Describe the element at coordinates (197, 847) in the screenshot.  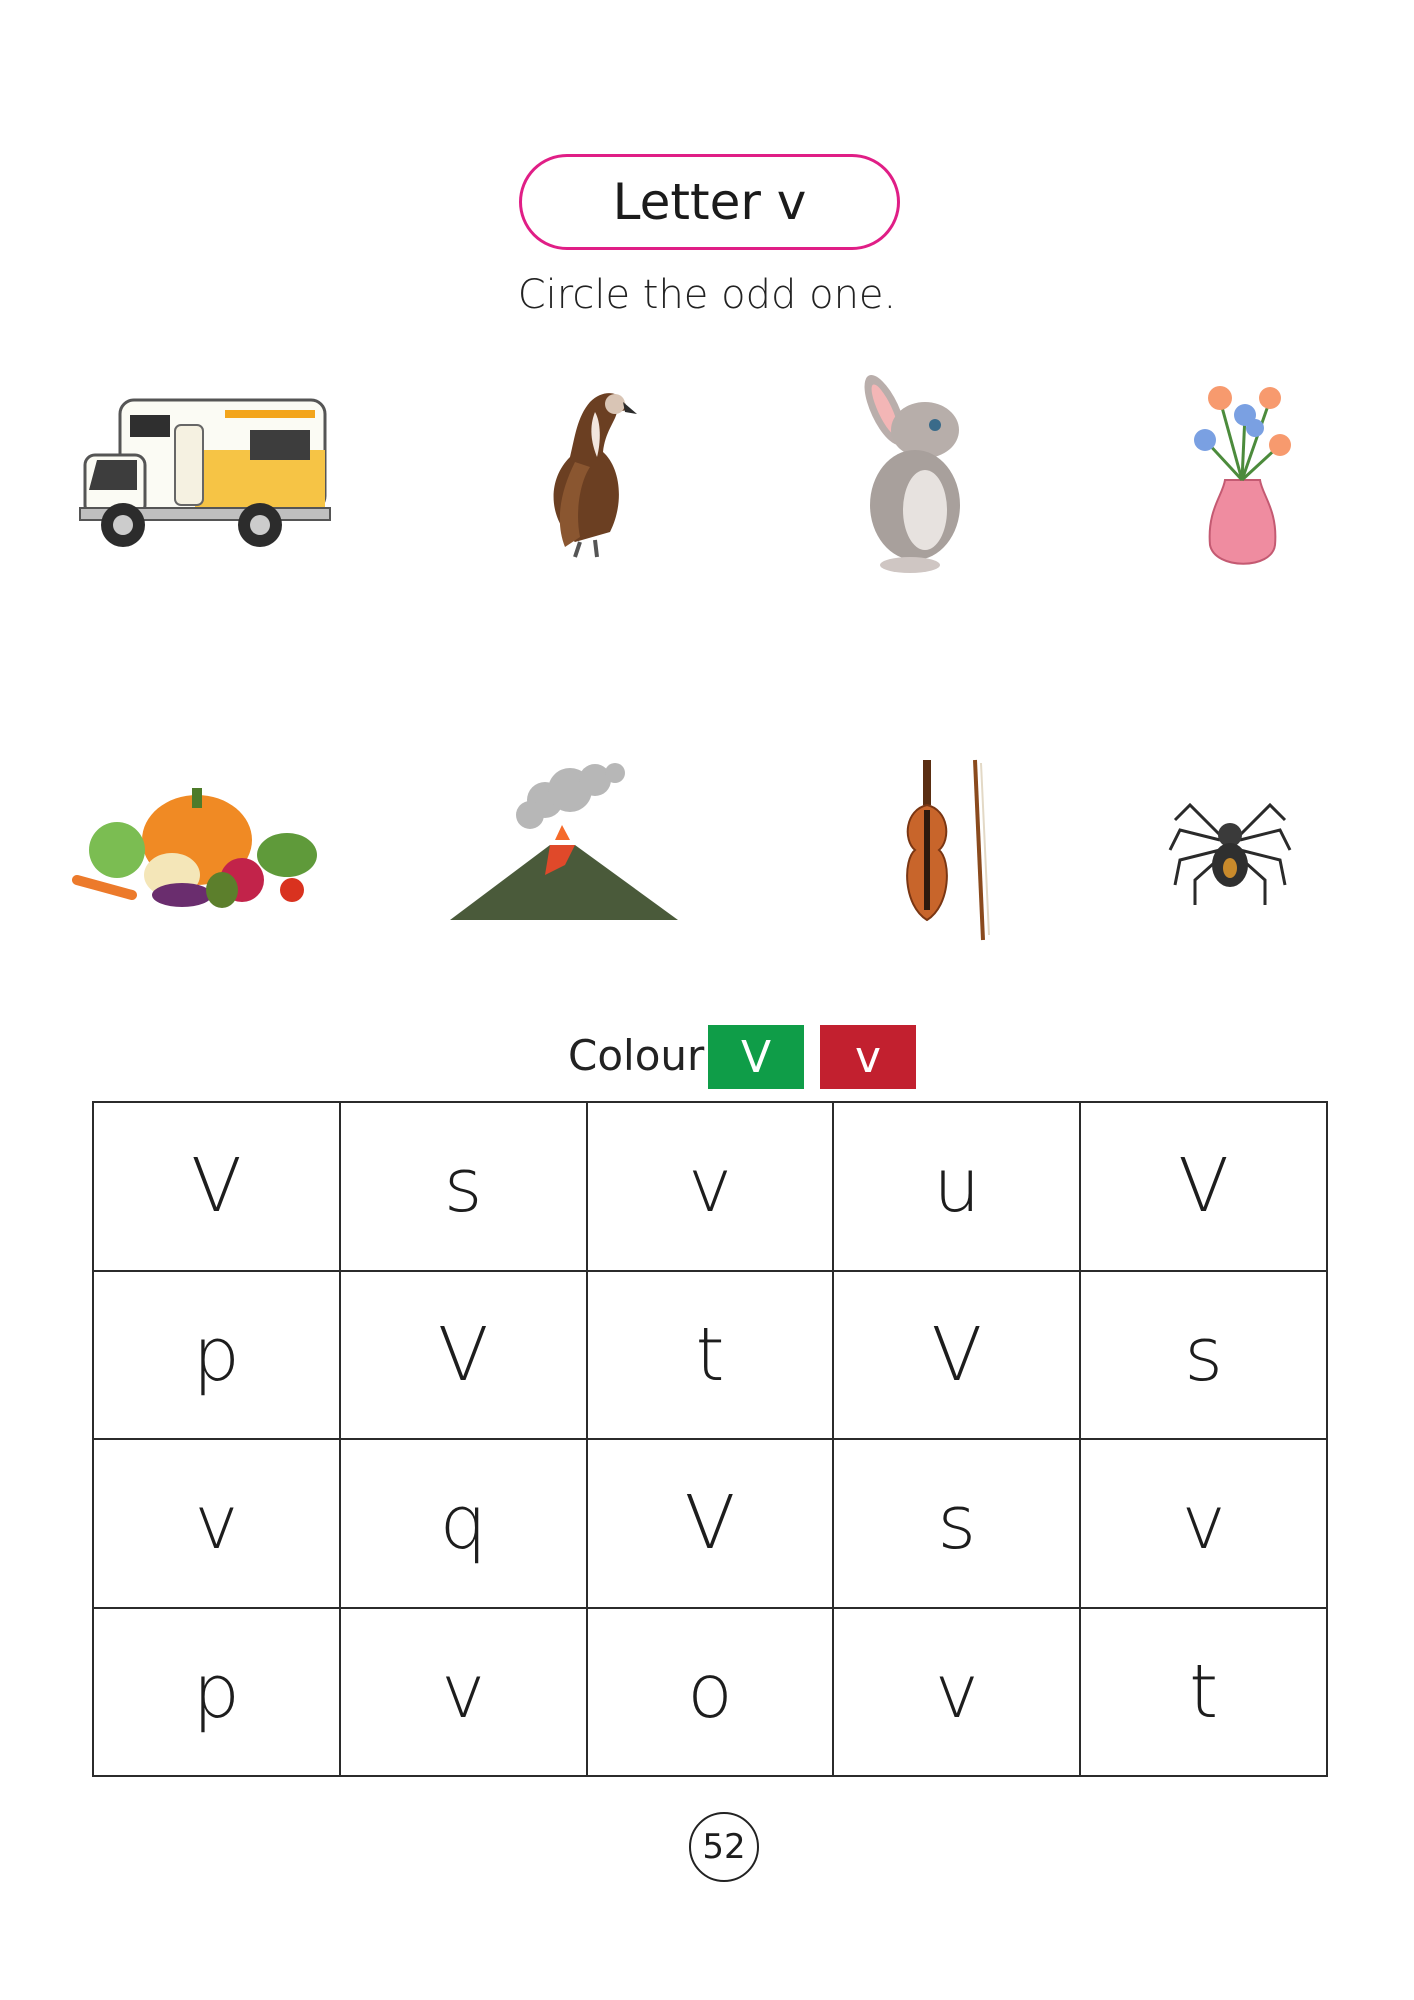
I see `vegetables-picture` at that location.